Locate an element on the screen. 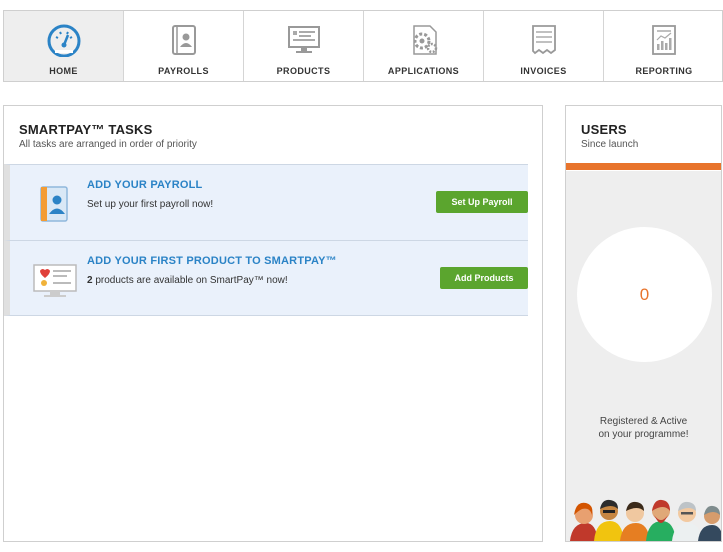  nav-label: PRODUCTS is located at coordinates (303, 71).